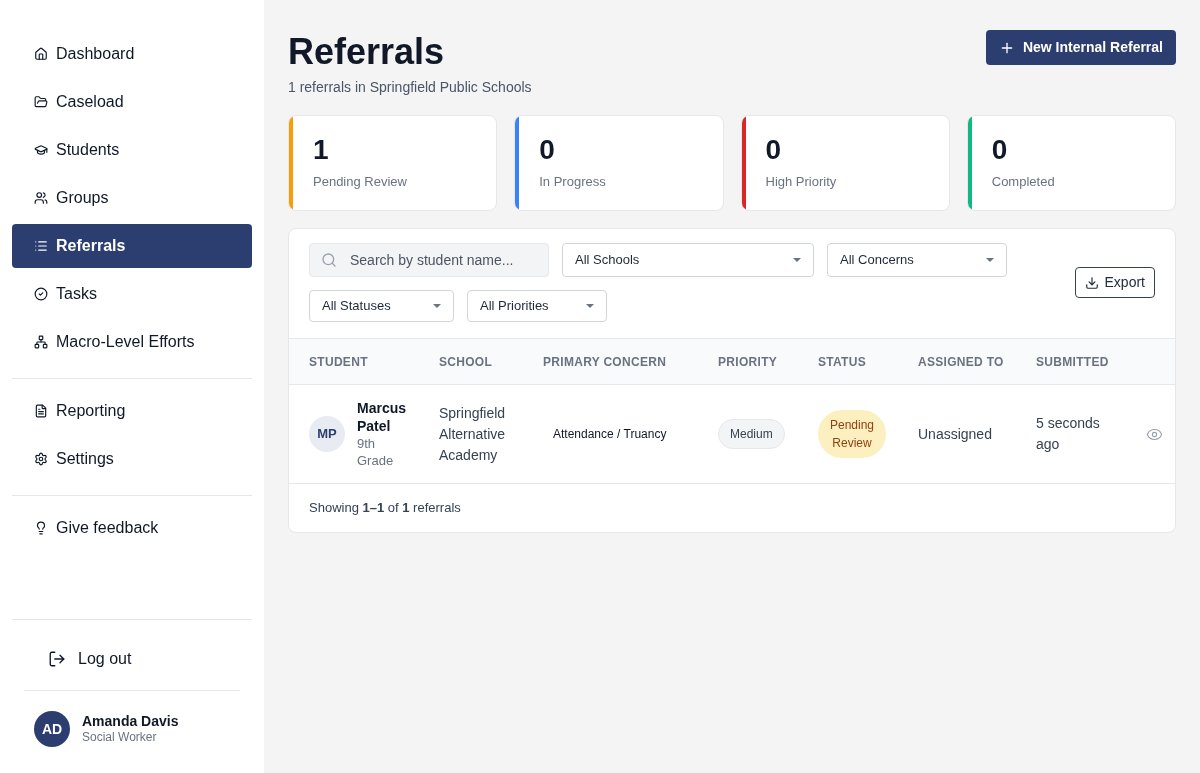 The image size is (1200, 773). What do you see at coordinates (41, 528) in the screenshot?
I see `lightbulb-icon` at bounding box center [41, 528].